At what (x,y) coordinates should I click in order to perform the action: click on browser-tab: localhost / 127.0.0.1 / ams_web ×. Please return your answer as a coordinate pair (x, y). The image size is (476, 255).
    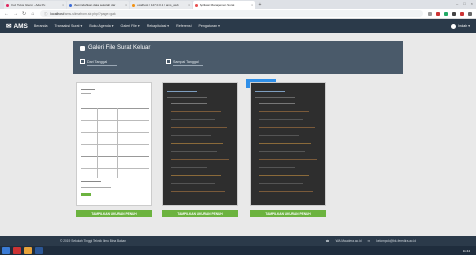
    Looking at the image, I should click on (161, 5).